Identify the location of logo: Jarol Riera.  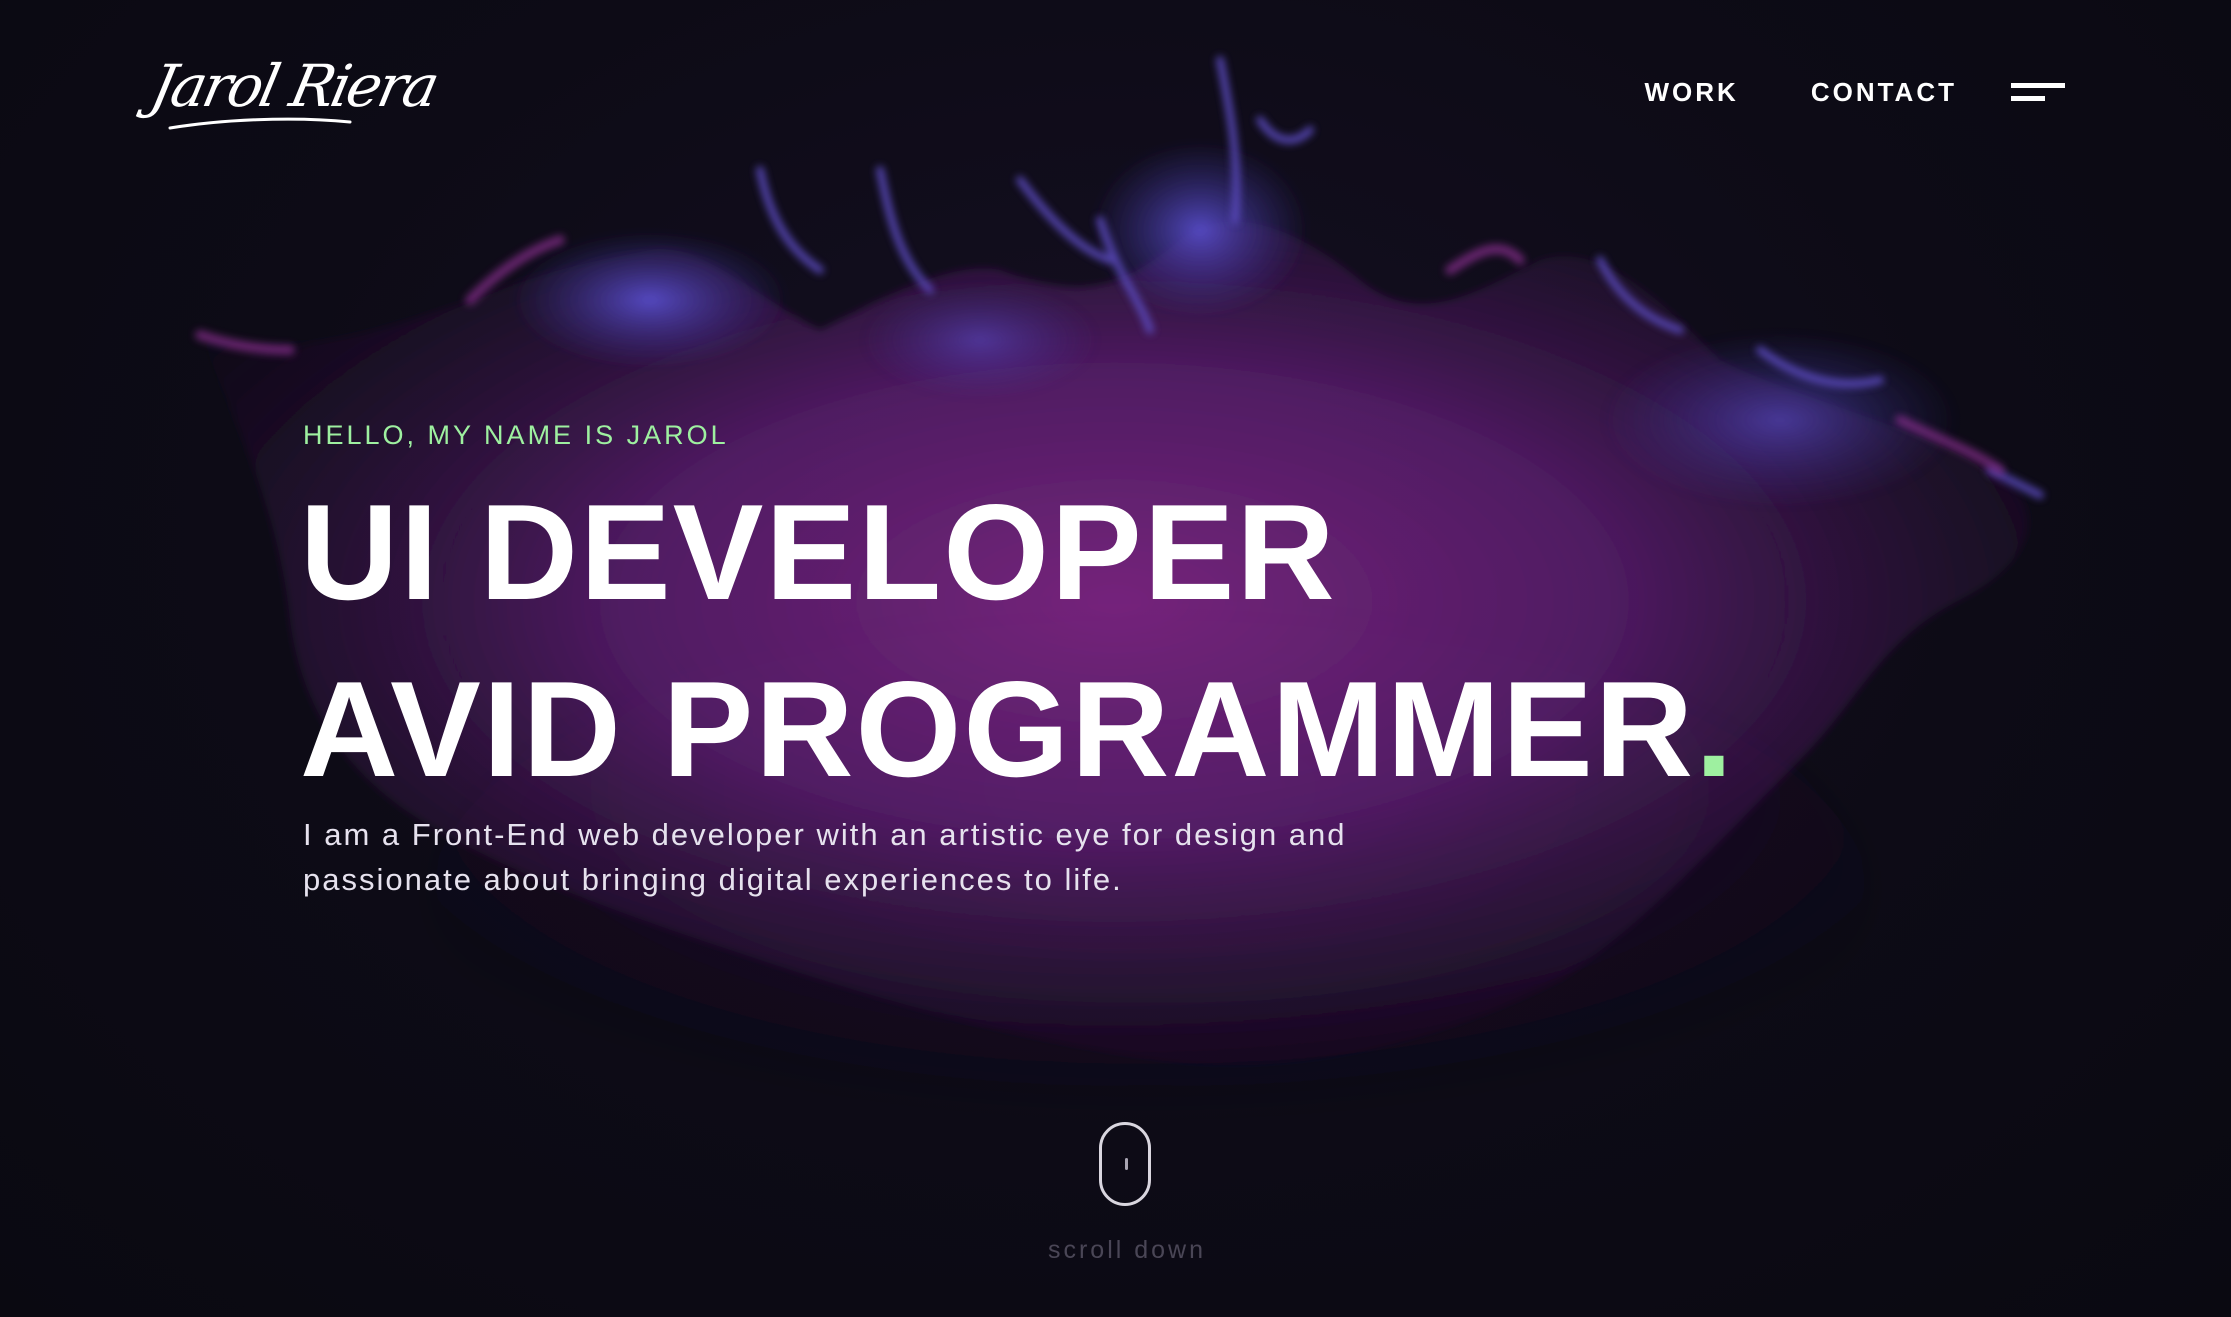
(294, 93).